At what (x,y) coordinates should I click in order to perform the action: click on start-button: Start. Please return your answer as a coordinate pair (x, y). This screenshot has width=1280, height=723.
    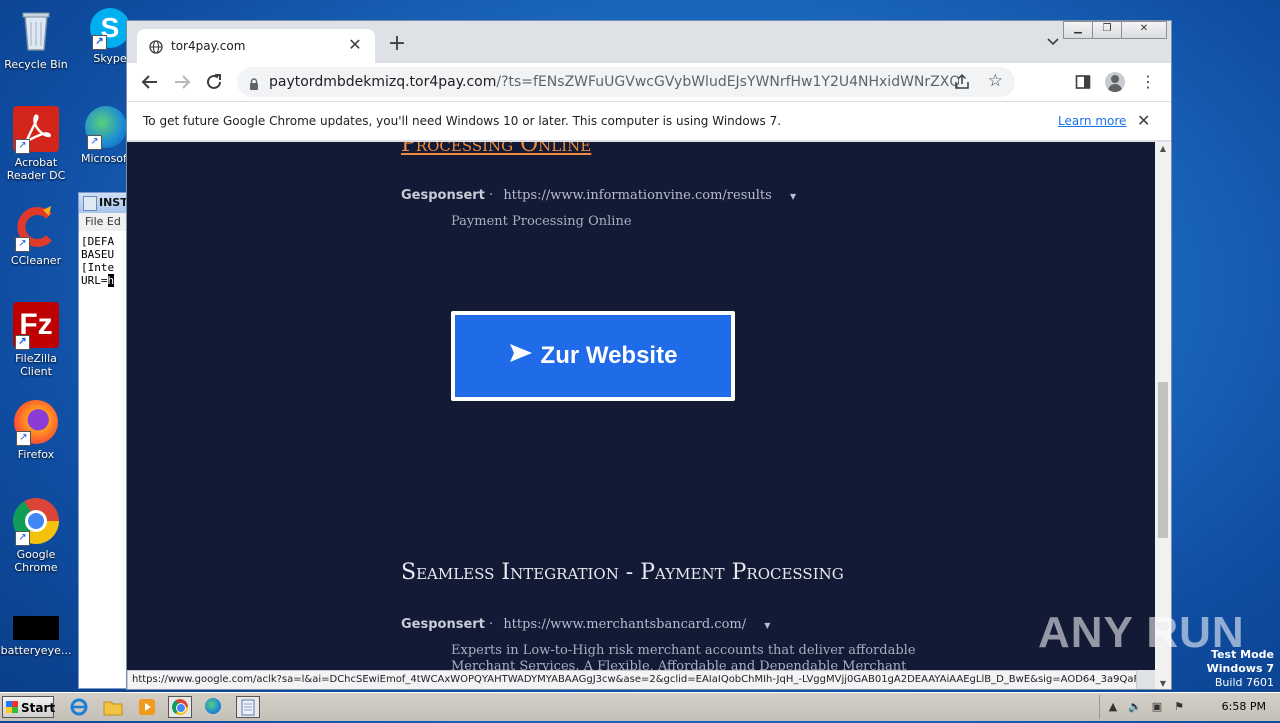
    Looking at the image, I should click on (29, 707).